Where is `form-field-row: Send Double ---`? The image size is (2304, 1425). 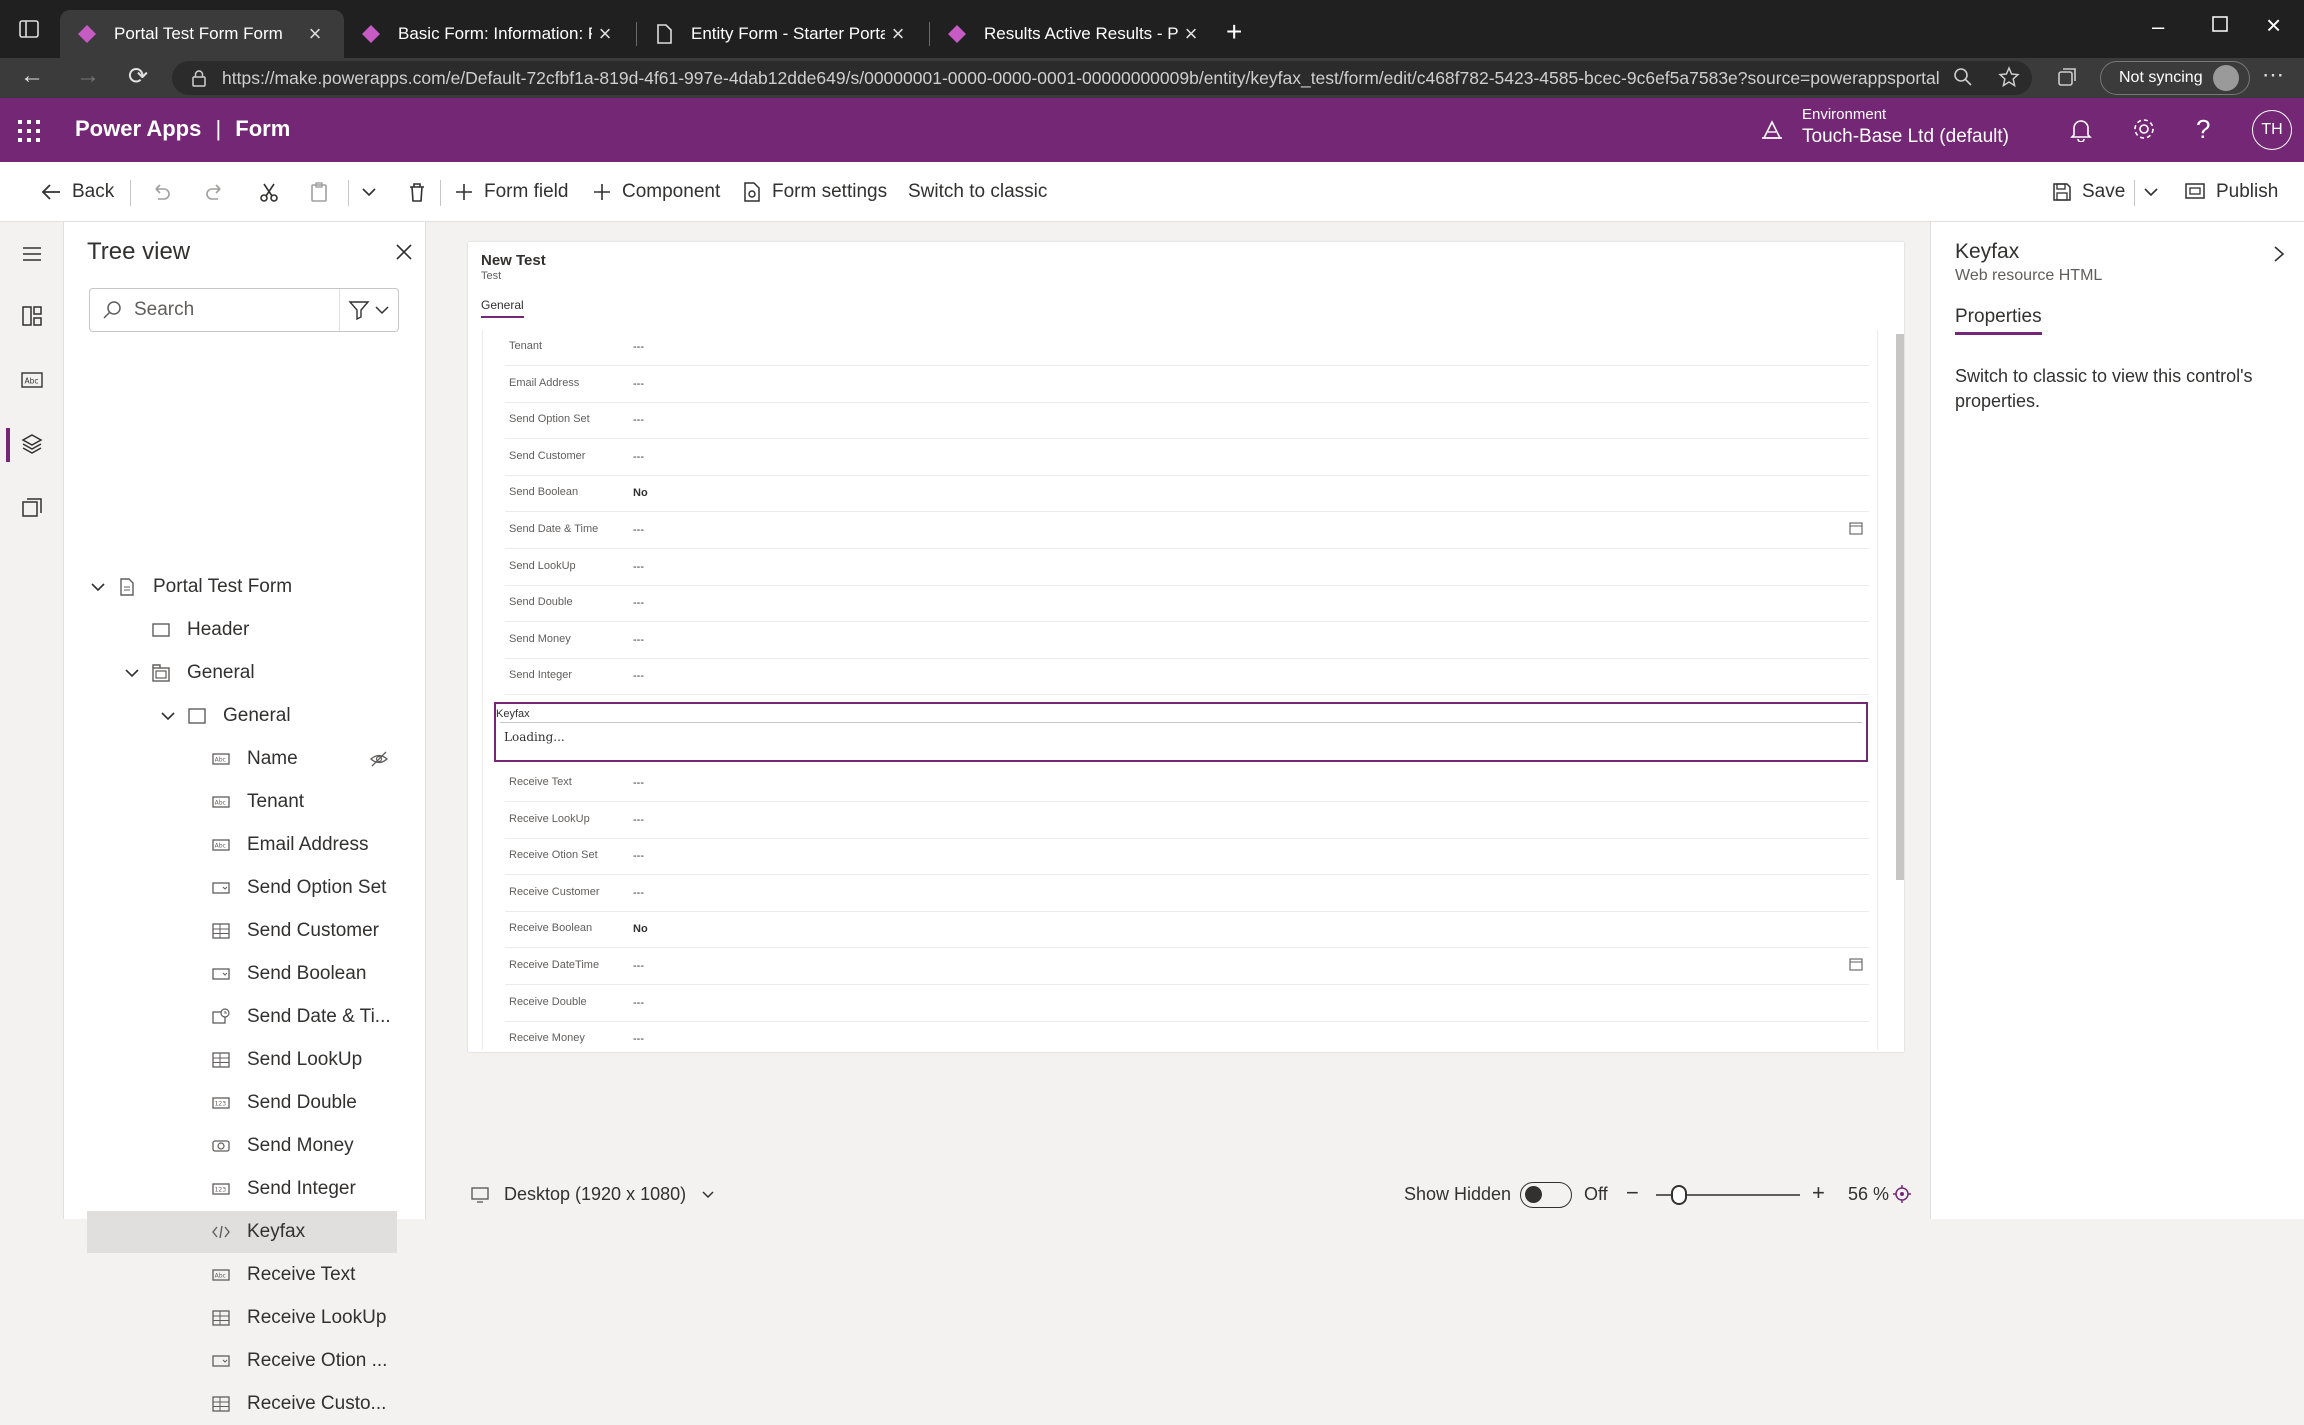 form-field-row: Send Double --- is located at coordinates (1187, 604).